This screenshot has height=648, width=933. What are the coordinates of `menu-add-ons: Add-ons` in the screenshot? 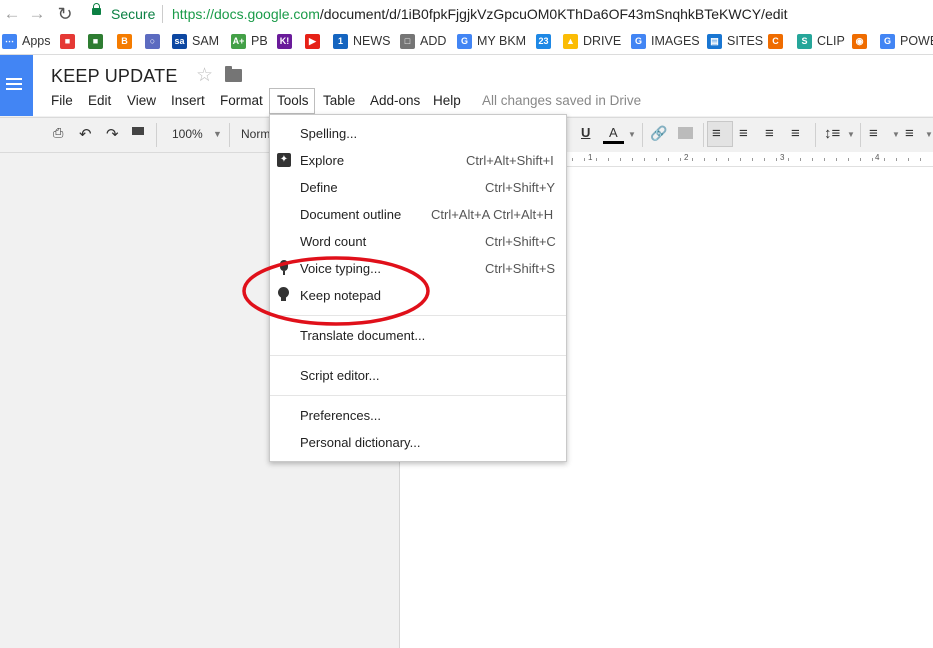 It's located at (395, 100).